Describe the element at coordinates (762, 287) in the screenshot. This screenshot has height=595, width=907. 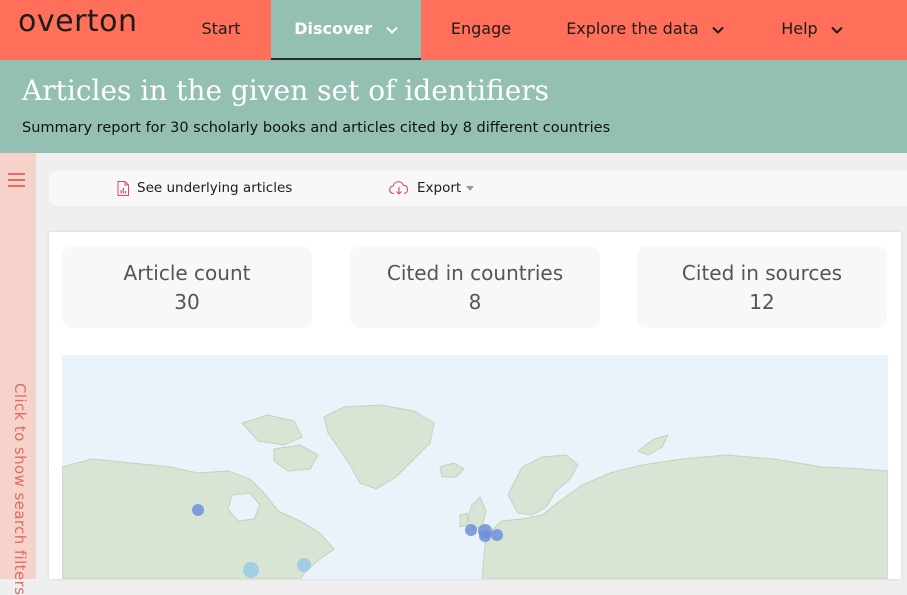
I see `stat-card-cited-sources: Cited in sources 12` at that location.